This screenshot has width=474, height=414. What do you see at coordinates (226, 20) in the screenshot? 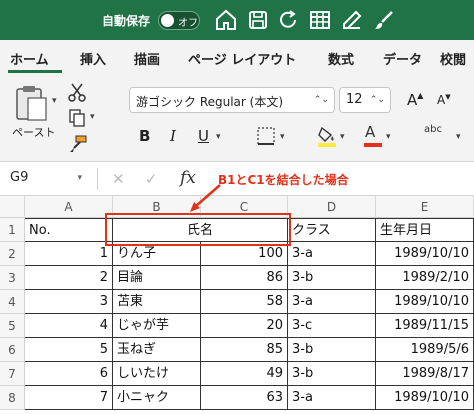
I see `home-icon` at bounding box center [226, 20].